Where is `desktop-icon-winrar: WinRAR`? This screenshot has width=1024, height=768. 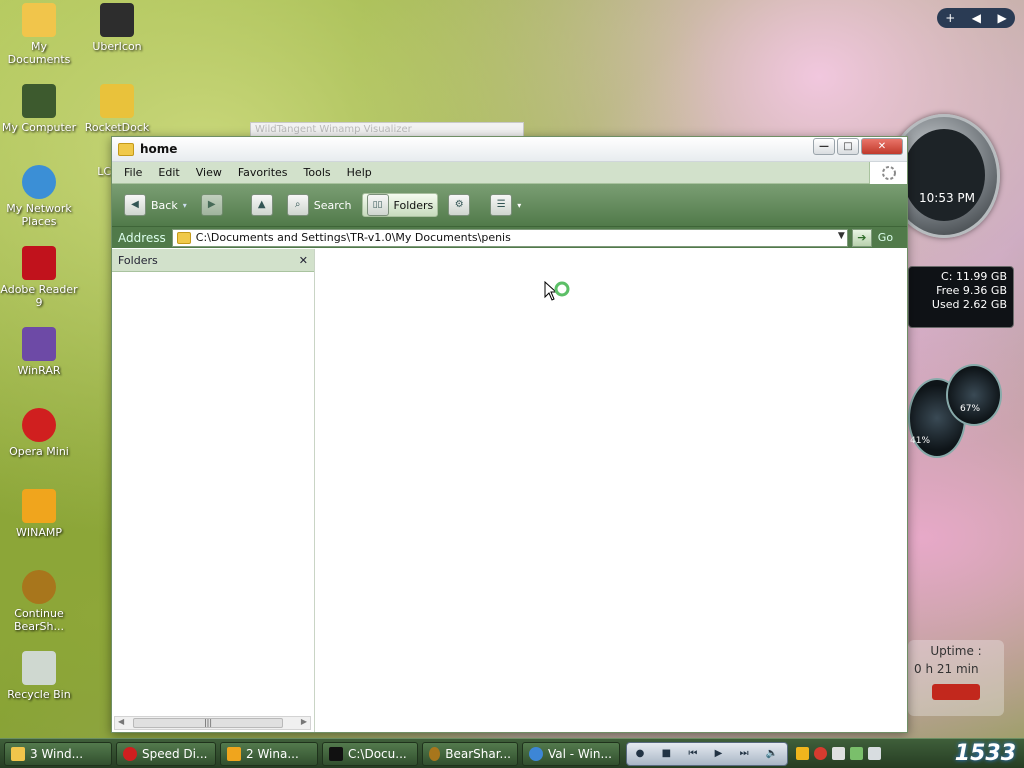 desktop-icon-winrar: WinRAR is located at coordinates (39, 352).